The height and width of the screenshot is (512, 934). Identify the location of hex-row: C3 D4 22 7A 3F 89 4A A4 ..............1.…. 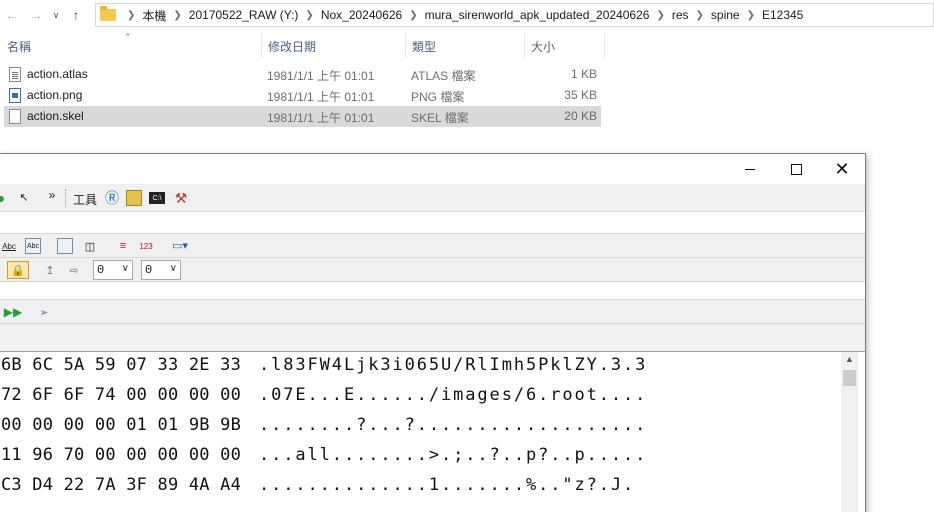
(419, 487).